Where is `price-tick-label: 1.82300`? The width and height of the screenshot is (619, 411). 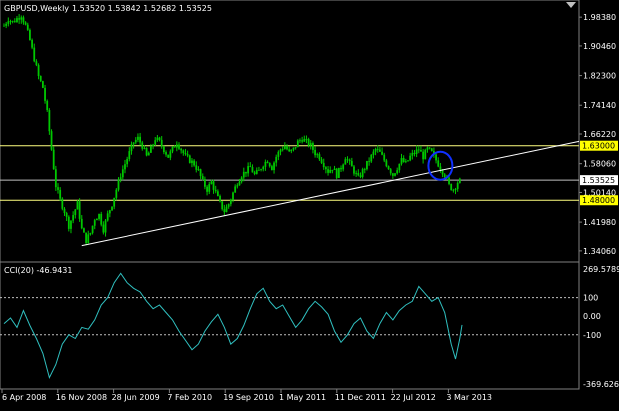 price-tick-label: 1.82300 is located at coordinates (599, 76).